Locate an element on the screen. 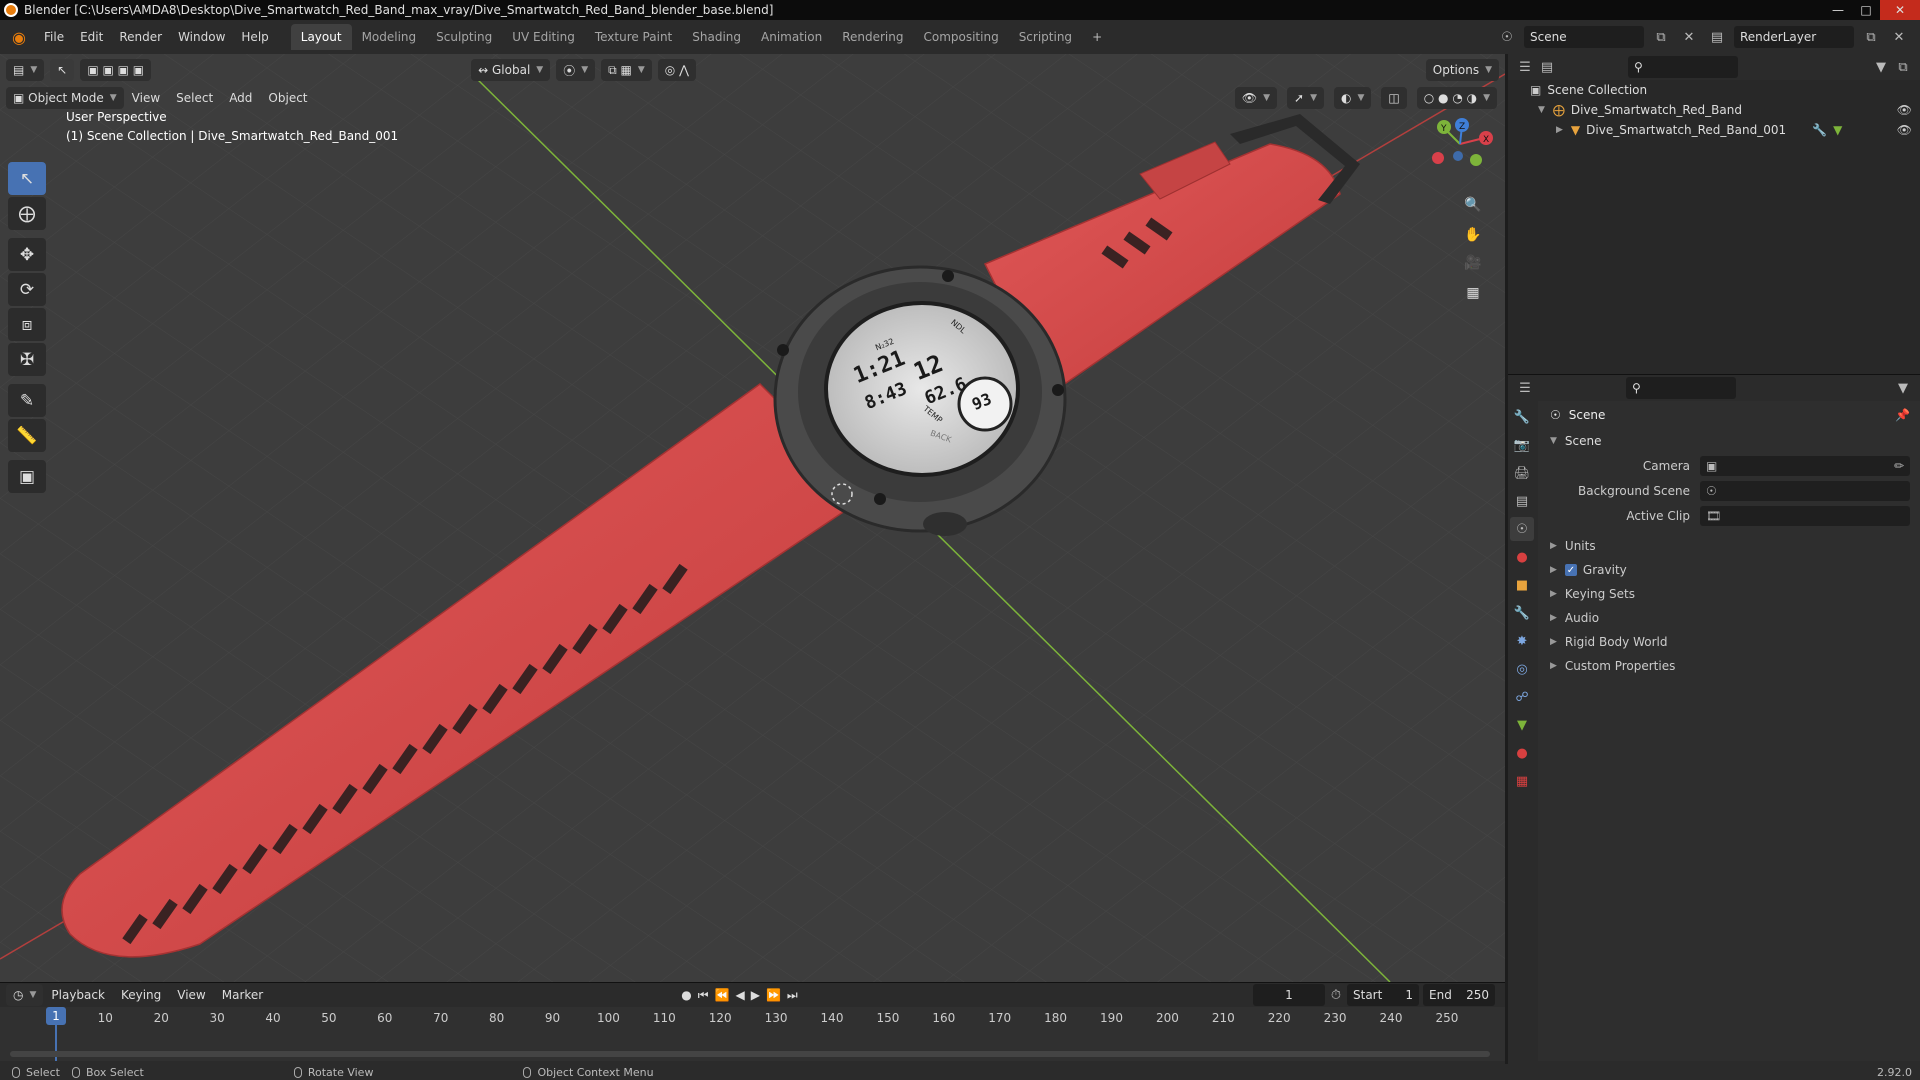 Image resolution: width=1920 pixels, height=1080 pixels. jump-end-icon: ⏭ is located at coordinates (792, 995).